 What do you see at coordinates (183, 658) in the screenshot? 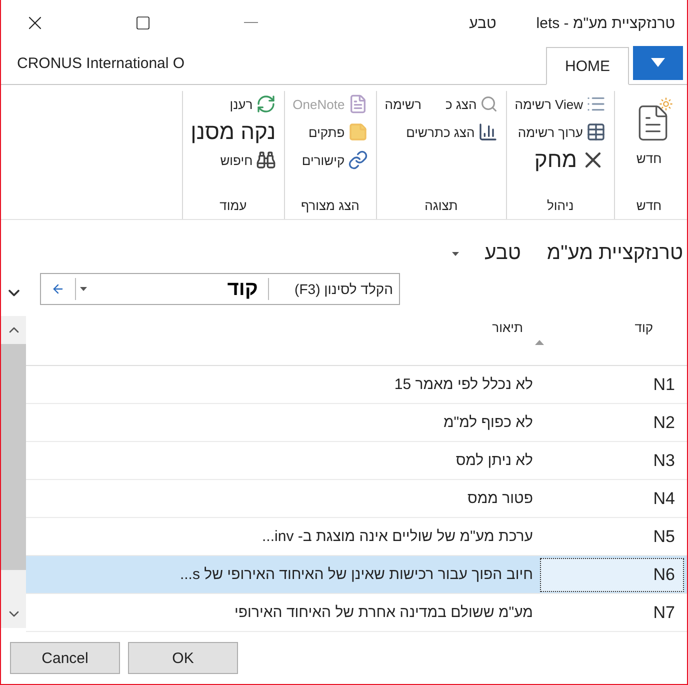
I see `dialog-button: OK` at bounding box center [183, 658].